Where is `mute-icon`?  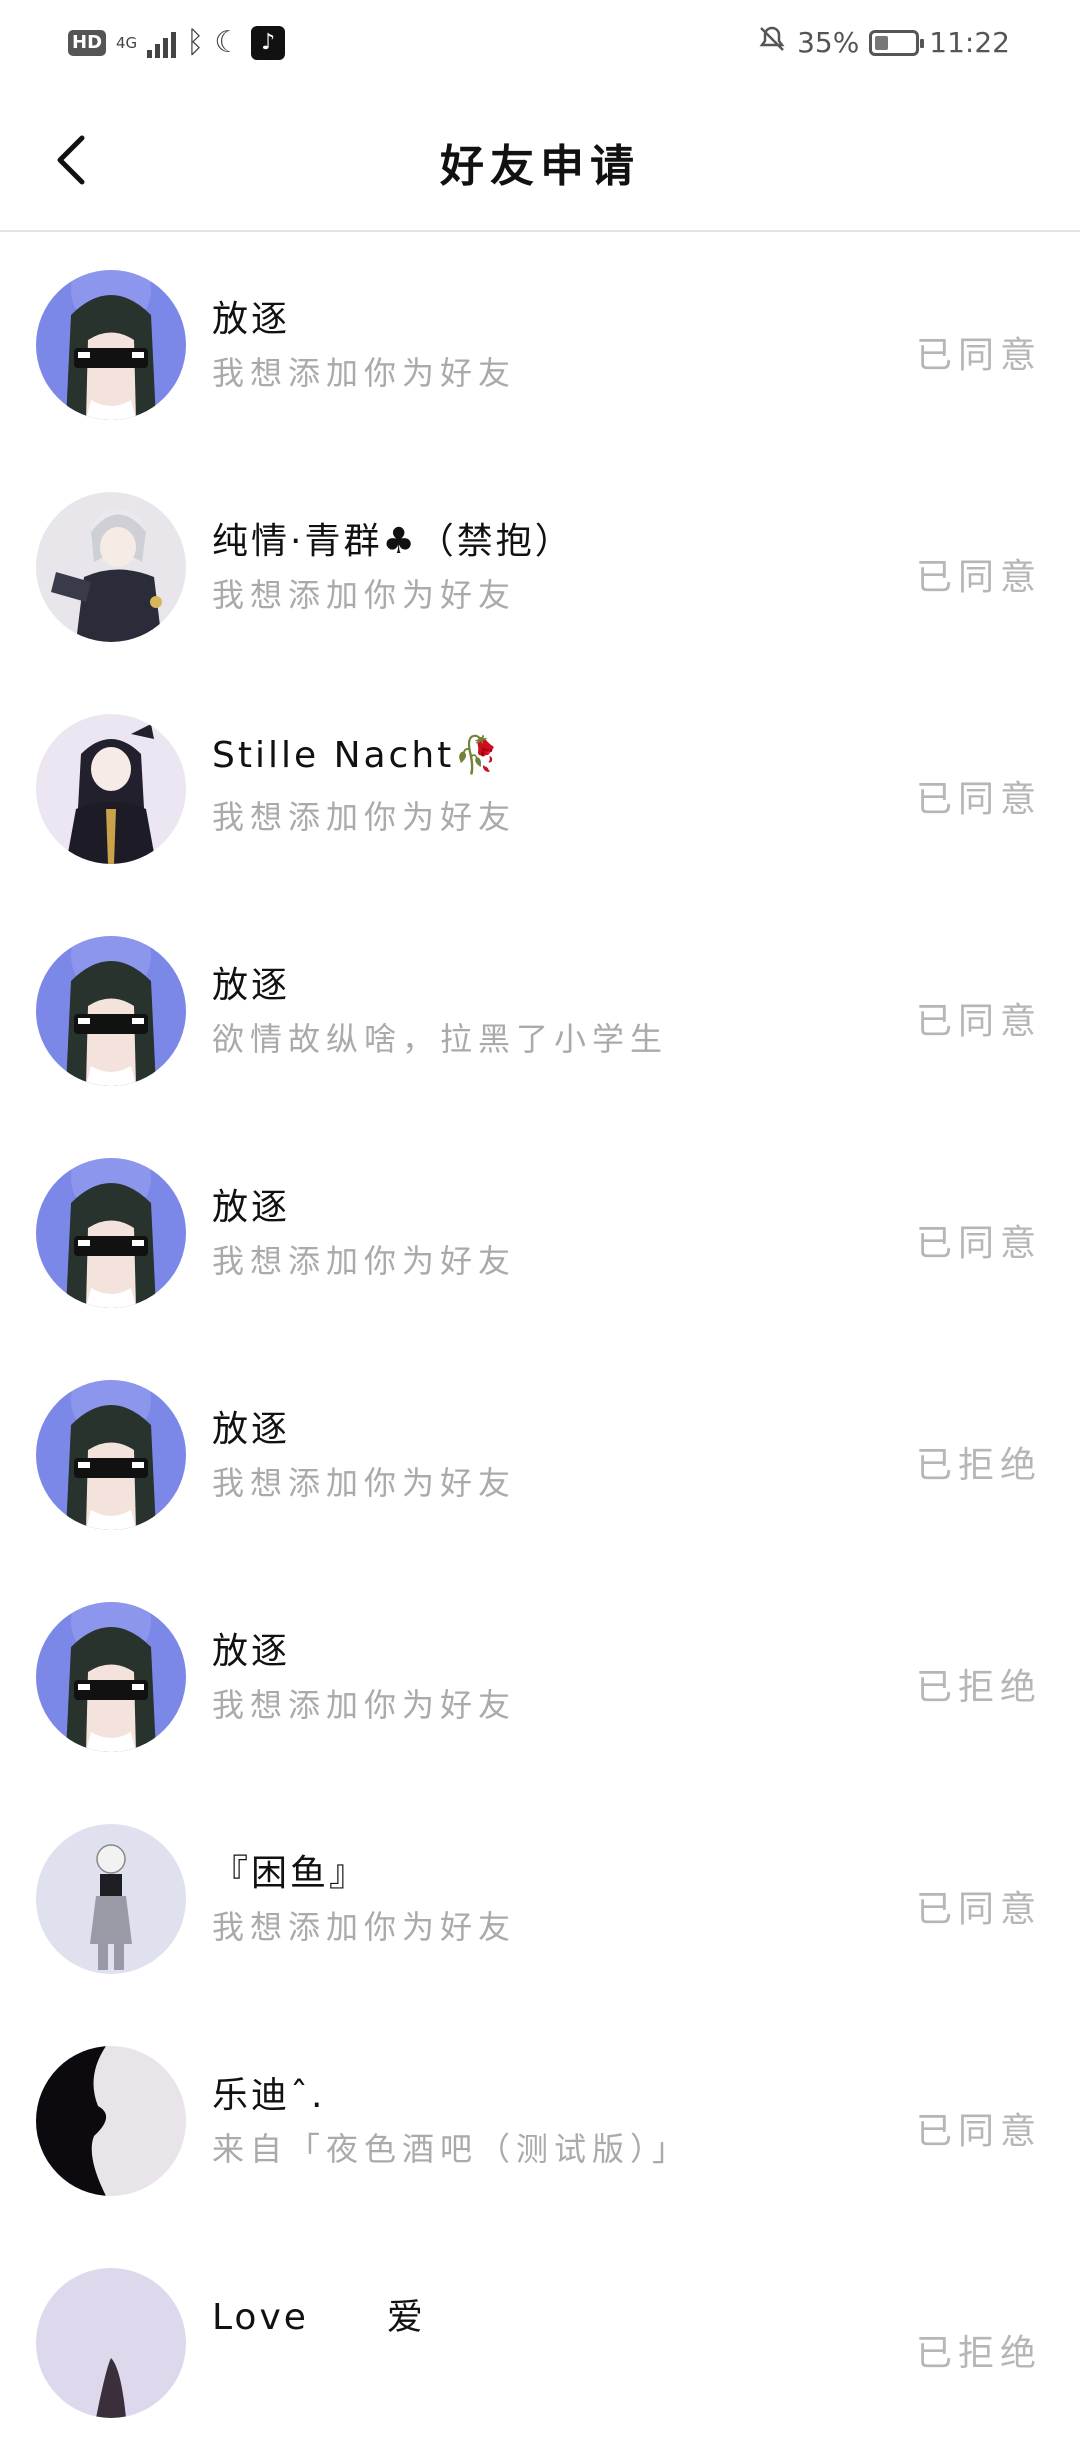
mute-icon is located at coordinates (772, 42).